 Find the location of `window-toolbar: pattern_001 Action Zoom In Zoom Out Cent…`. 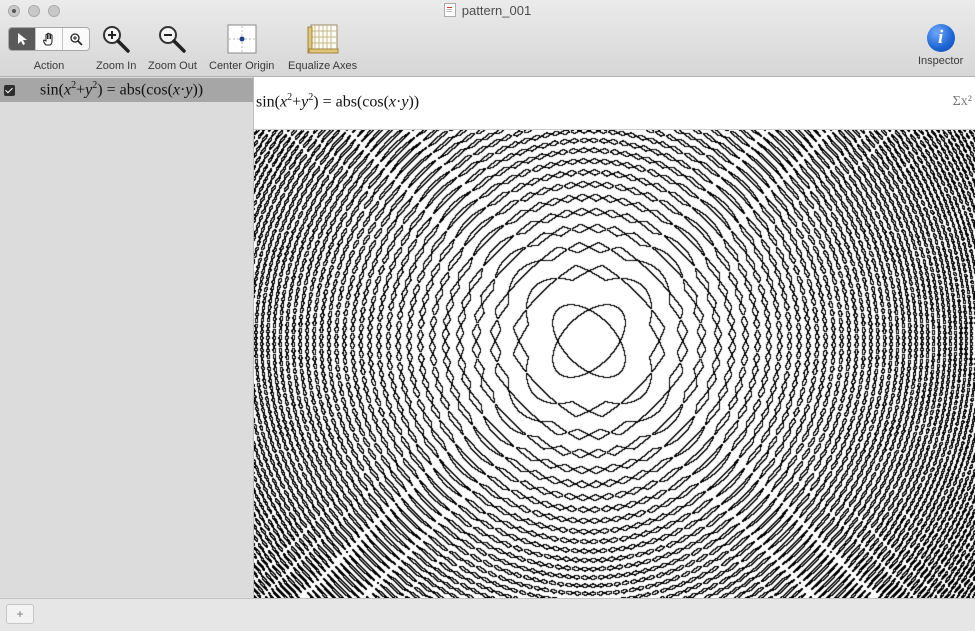

window-toolbar: pattern_001 Action Zoom In Zoom Out Cent… is located at coordinates (487, 38).